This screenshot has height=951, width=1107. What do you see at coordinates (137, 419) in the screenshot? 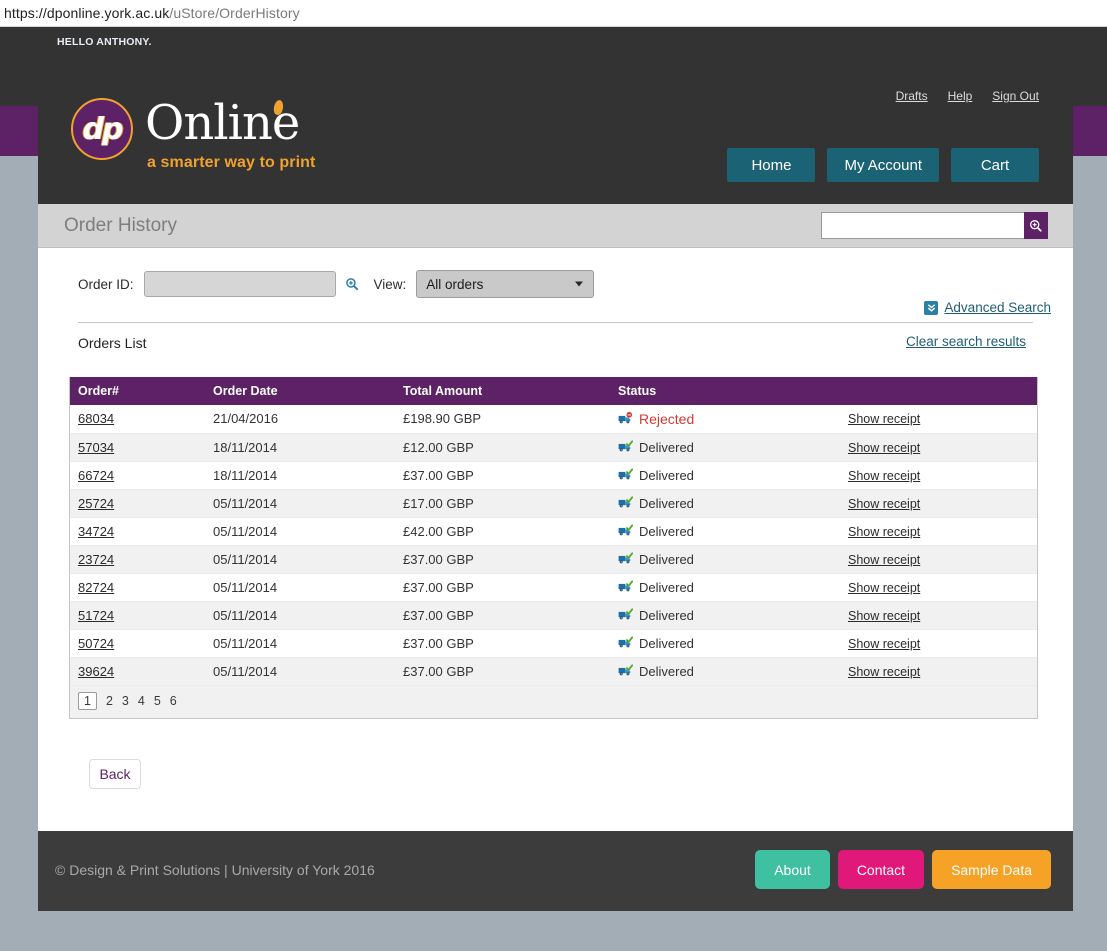
I see `cell-order-number: 68034` at bounding box center [137, 419].